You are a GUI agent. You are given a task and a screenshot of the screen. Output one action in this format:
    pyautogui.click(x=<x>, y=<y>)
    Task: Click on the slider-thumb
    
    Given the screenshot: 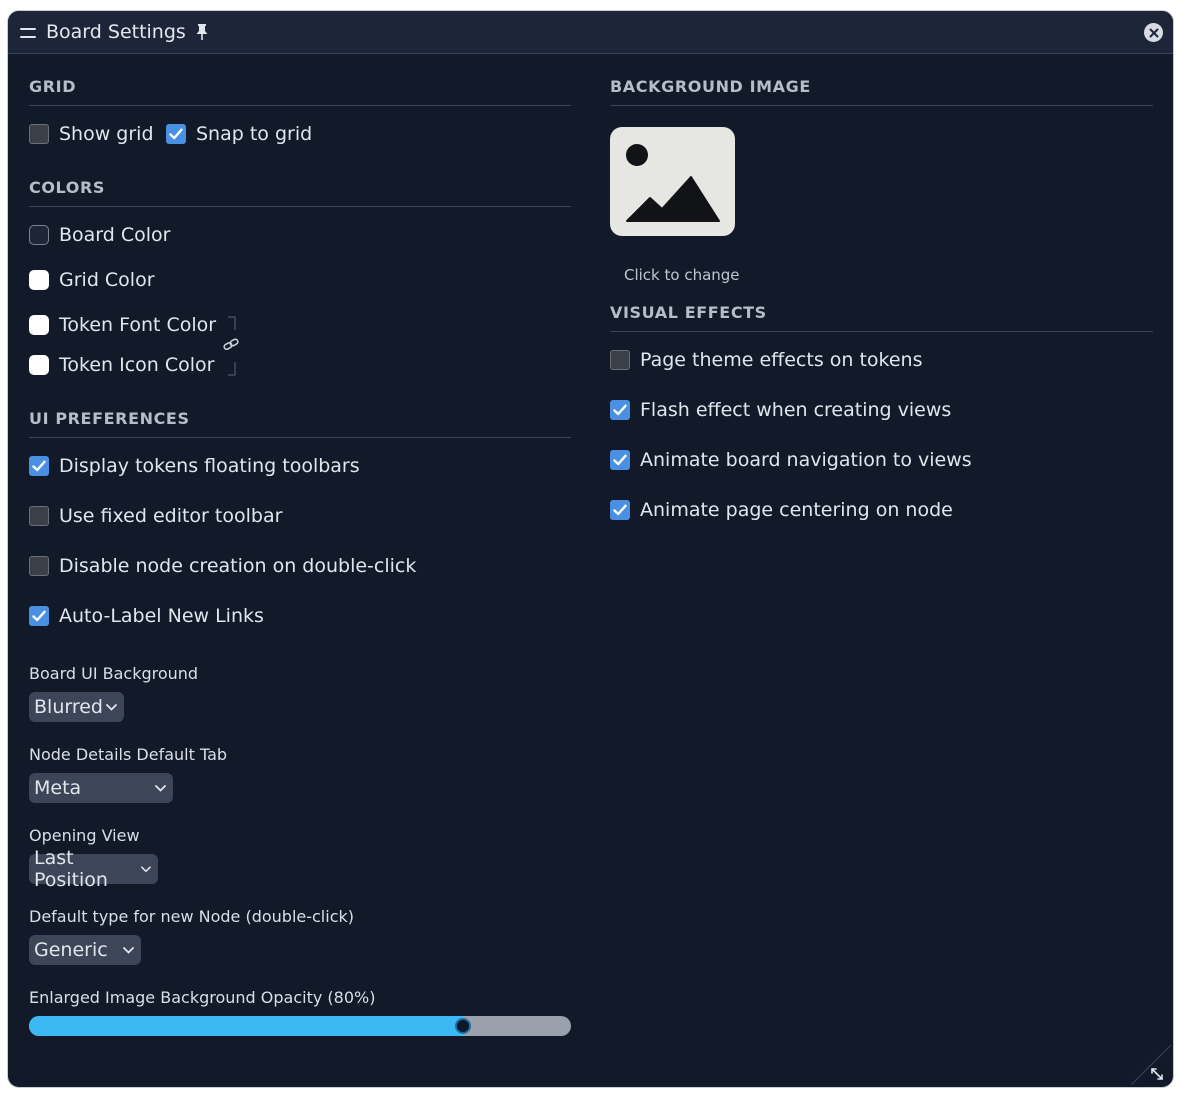 What is the action you would take?
    pyautogui.click(x=463, y=1026)
    